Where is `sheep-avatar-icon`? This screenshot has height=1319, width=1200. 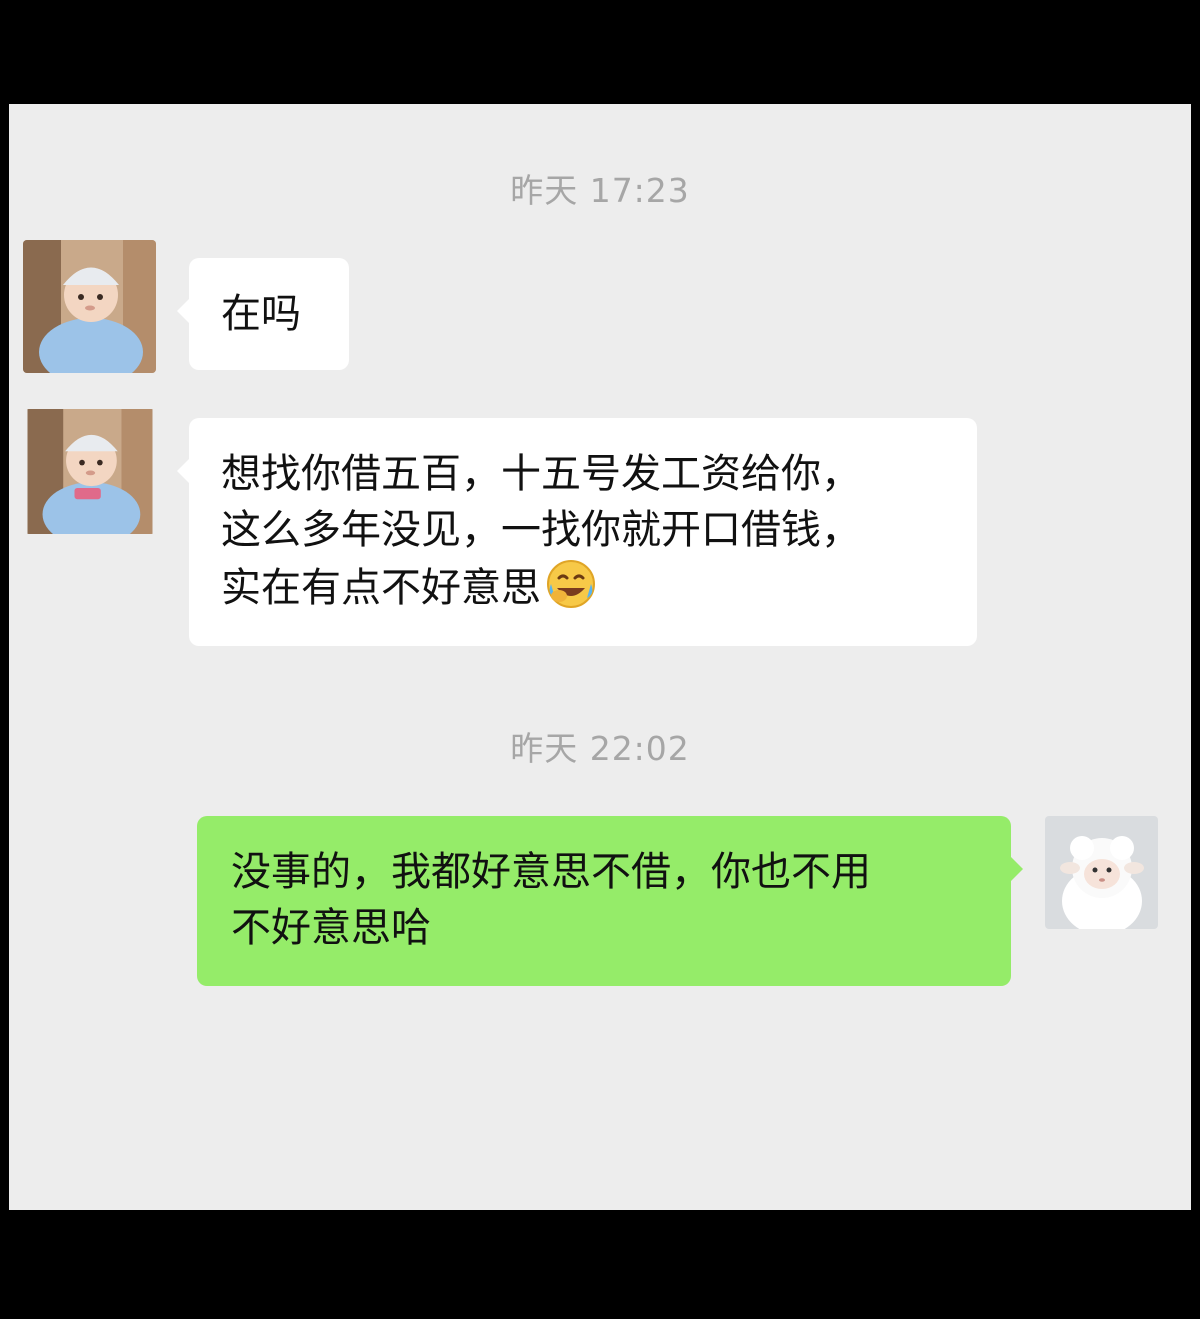
sheep-avatar-icon is located at coordinates (1101, 872).